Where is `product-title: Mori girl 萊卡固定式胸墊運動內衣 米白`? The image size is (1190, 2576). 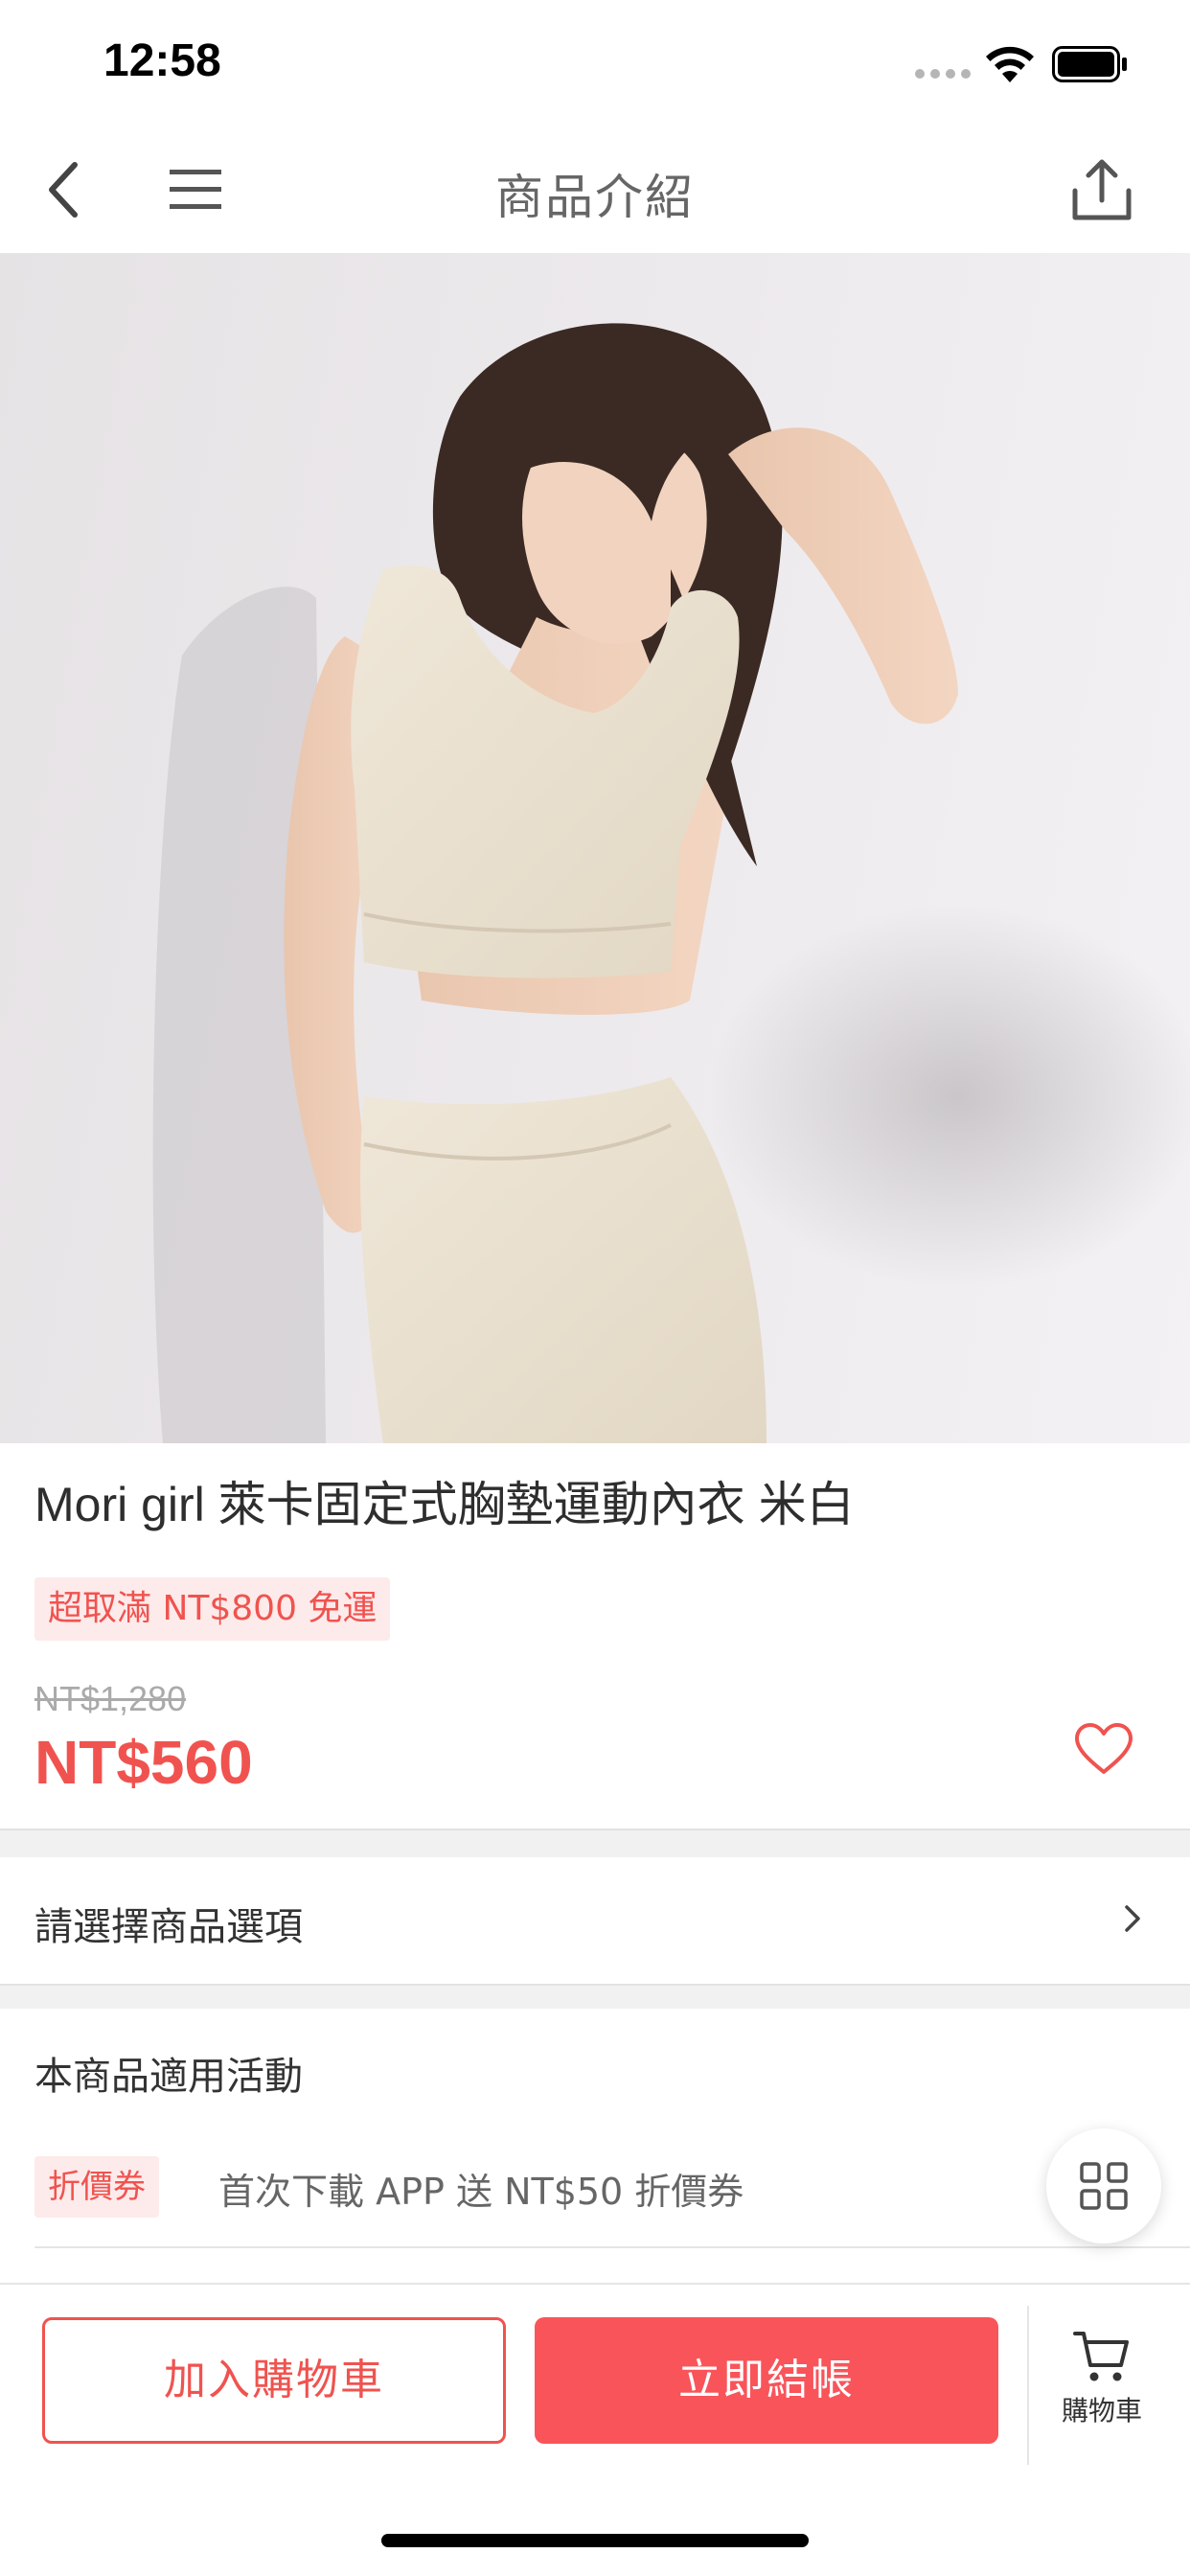 product-title: Mori girl 萊卡固定式胸墊運動內衣 米白 is located at coordinates (445, 1504).